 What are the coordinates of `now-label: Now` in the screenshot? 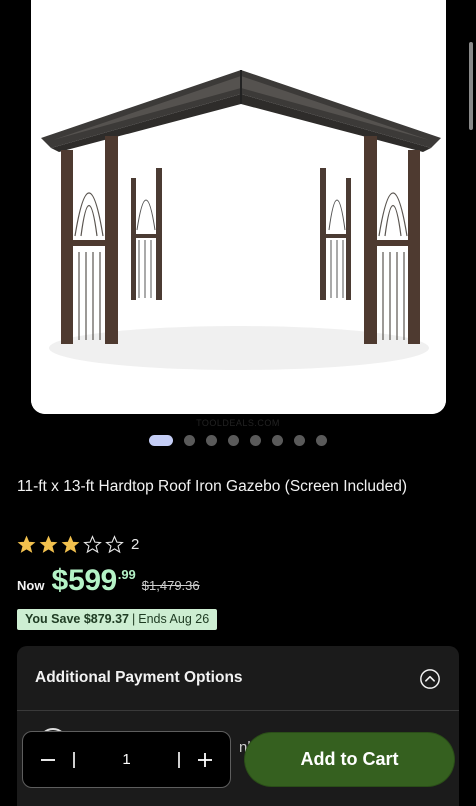 It's located at (31, 585).